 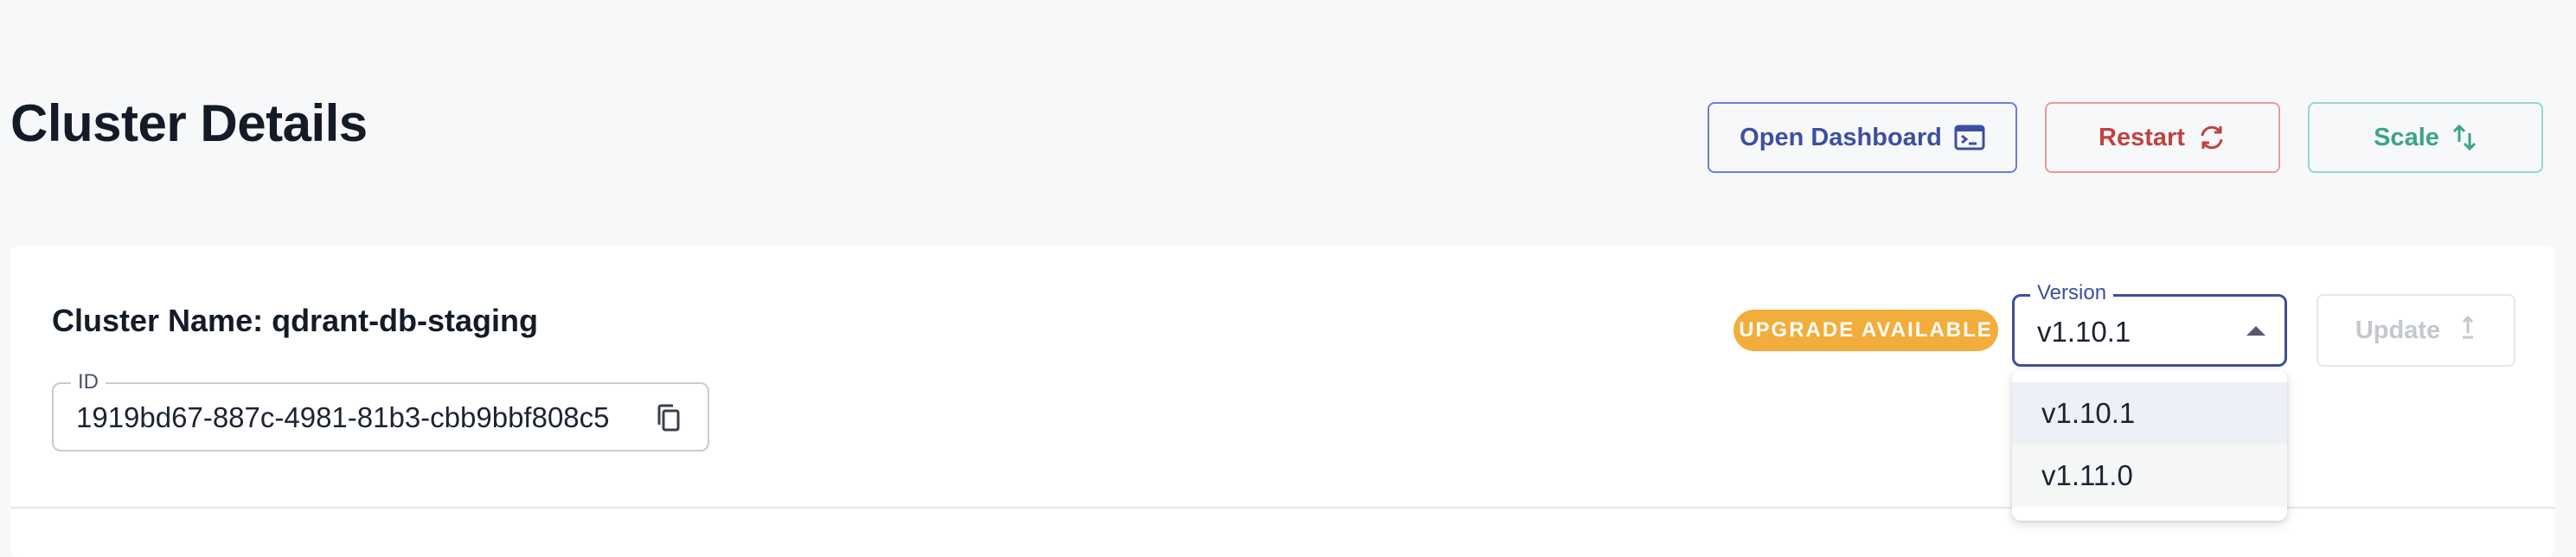 I want to click on restart-label: Restart, so click(x=2142, y=137).